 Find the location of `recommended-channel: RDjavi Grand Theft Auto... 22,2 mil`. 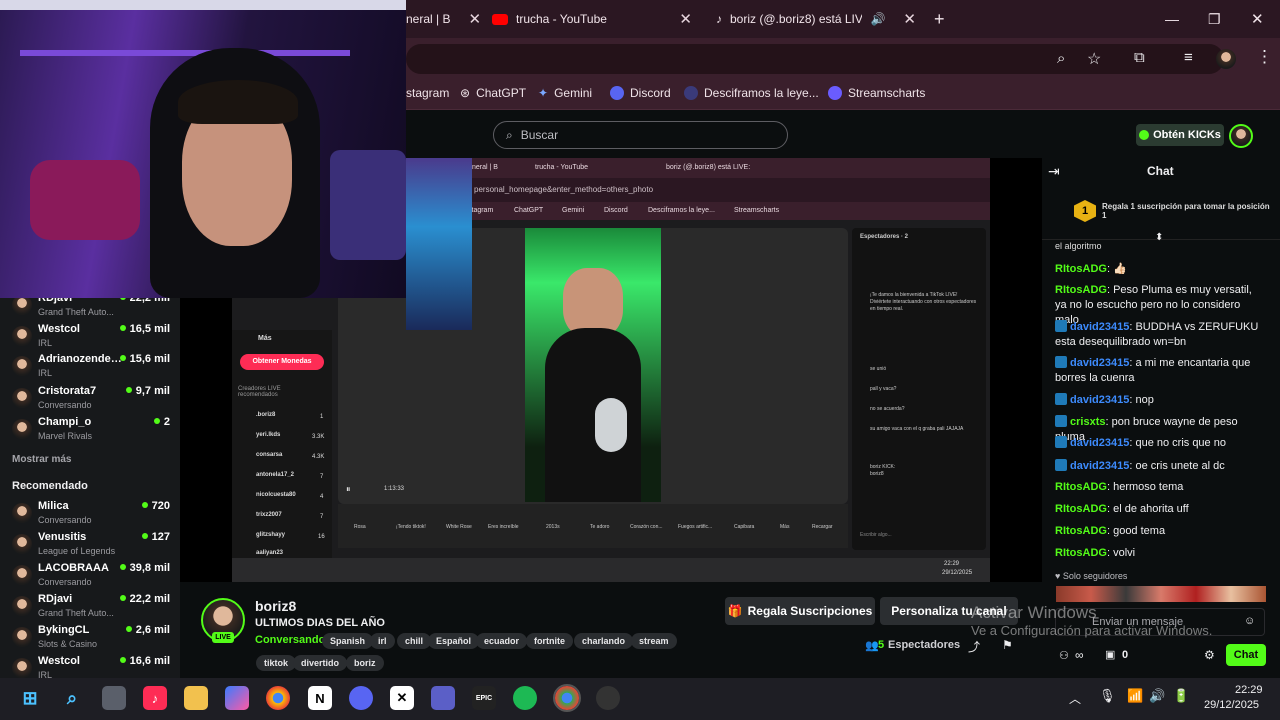

recommended-channel: RDjavi Grand Theft Auto... 22,2 mil is located at coordinates (90, 608).